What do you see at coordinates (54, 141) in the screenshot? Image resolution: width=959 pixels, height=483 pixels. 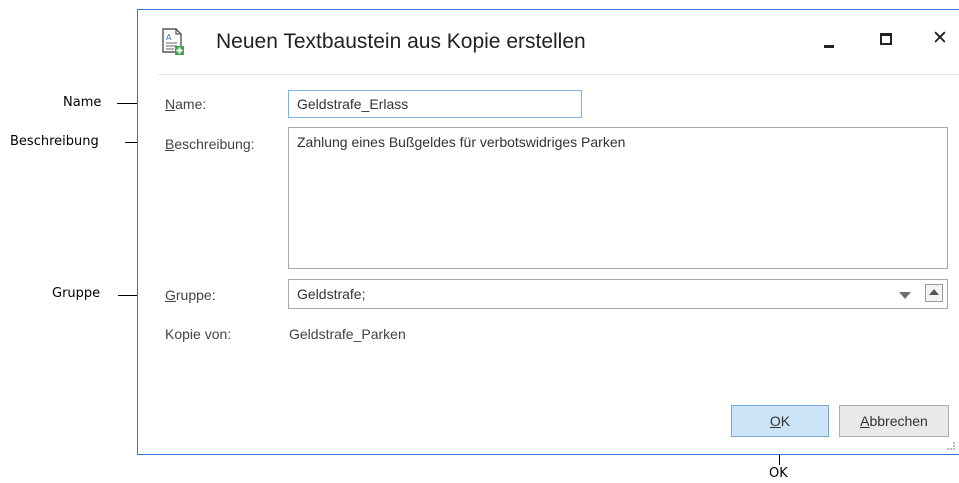 I see `callout-beschreibung: Beschreibung` at bounding box center [54, 141].